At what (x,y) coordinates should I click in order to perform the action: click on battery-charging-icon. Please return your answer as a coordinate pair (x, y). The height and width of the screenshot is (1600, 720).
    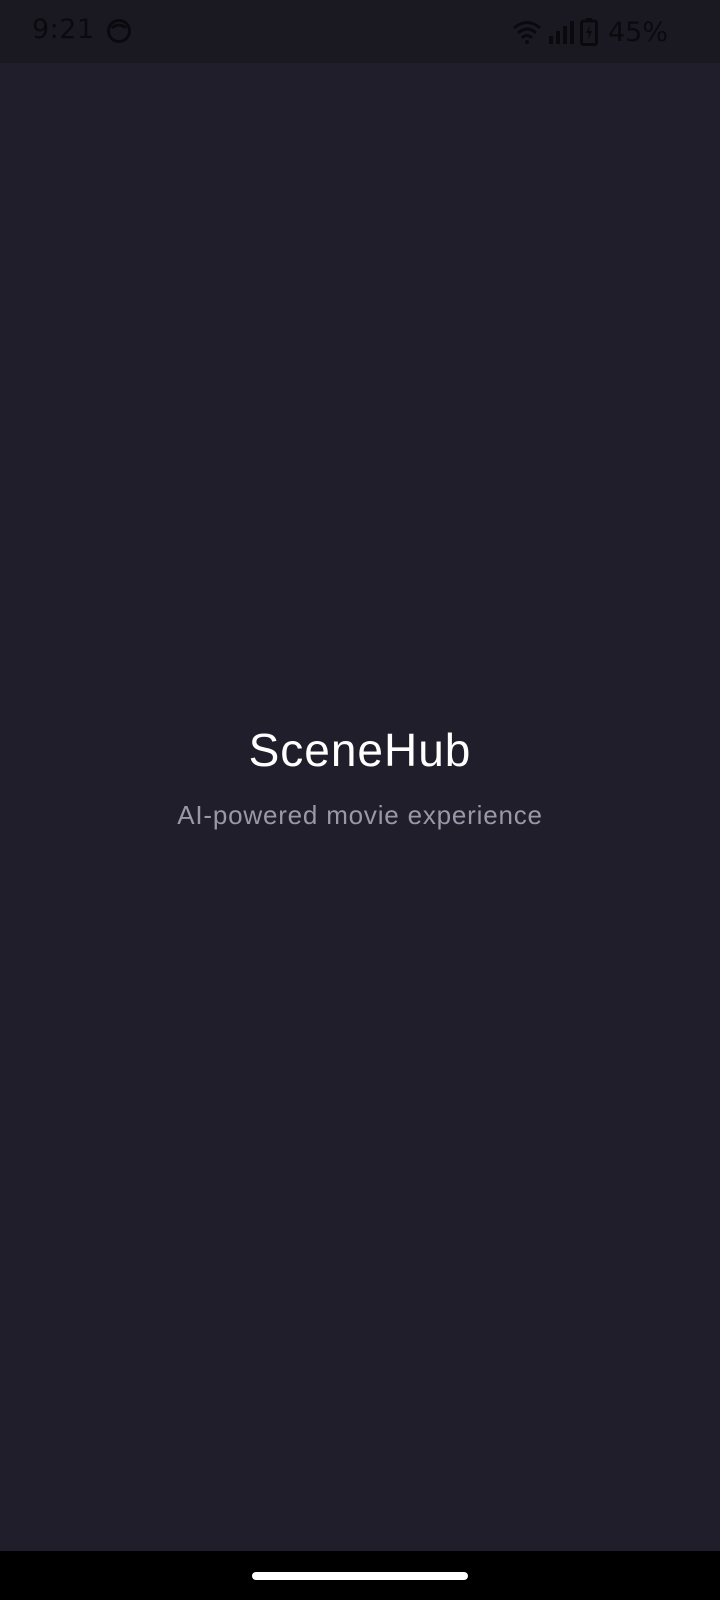
    Looking at the image, I should click on (588, 32).